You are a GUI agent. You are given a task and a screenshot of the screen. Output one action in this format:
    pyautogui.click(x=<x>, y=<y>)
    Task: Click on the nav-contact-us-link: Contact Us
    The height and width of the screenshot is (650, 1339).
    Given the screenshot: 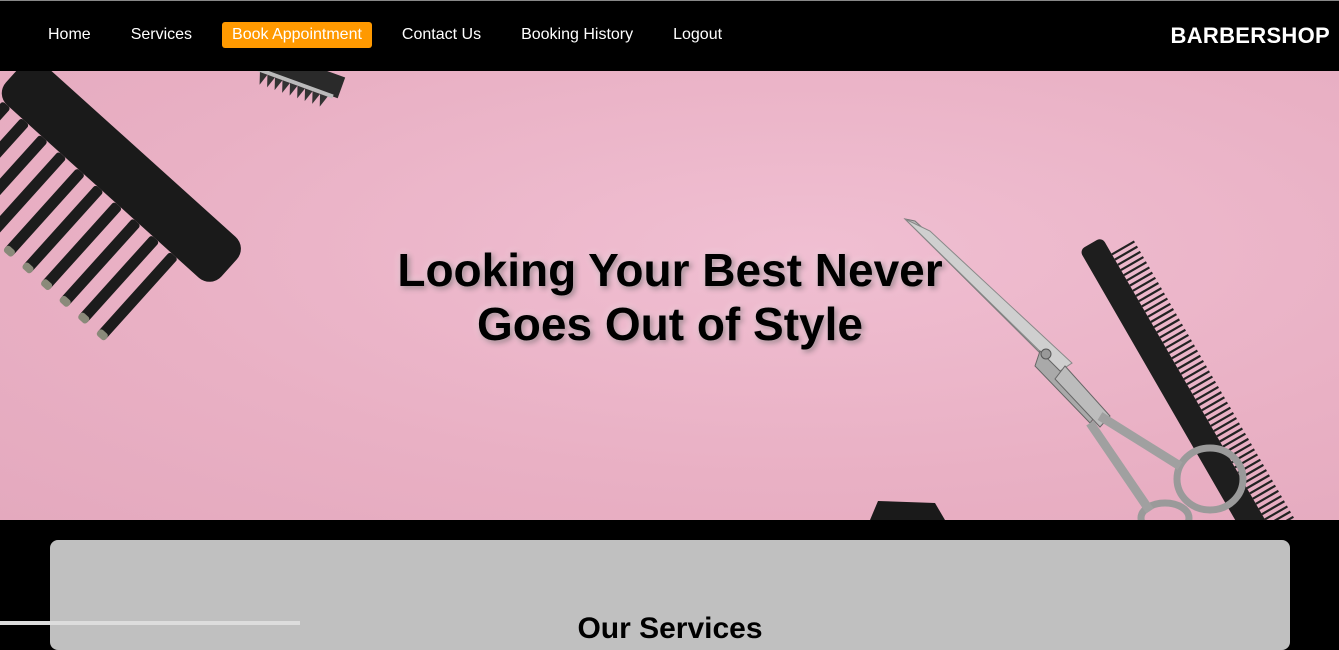 What is the action you would take?
    pyautogui.click(x=441, y=35)
    